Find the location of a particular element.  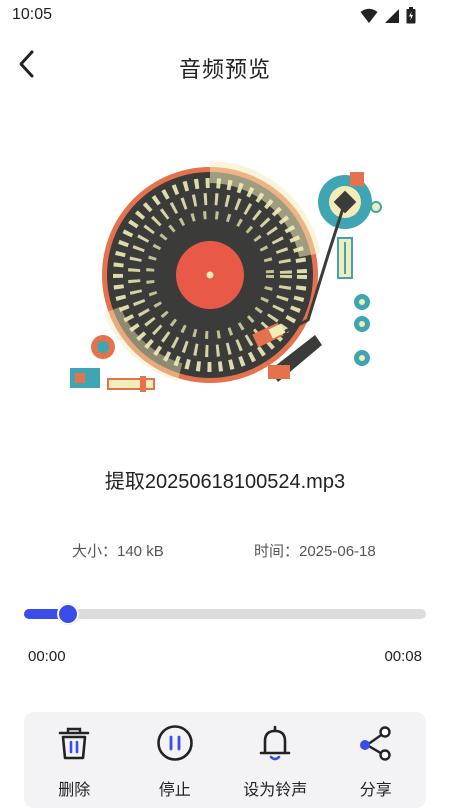

seek-thumb is located at coordinates (68, 614).